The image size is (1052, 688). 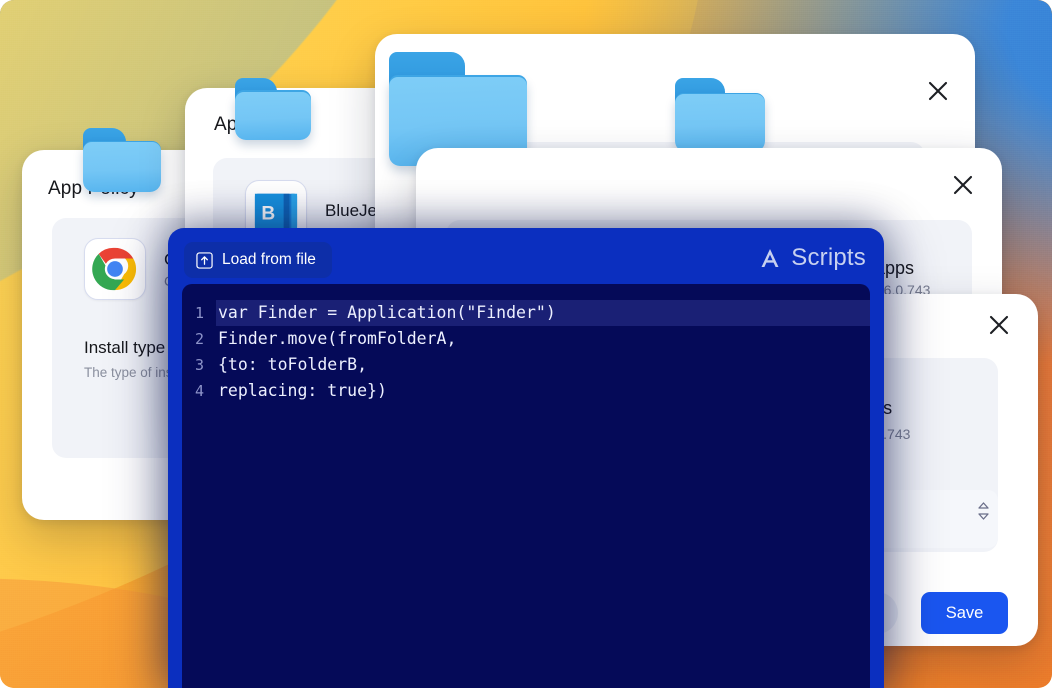 I want to click on card-second-app-meta: BlueJe, so click(x=351, y=211).